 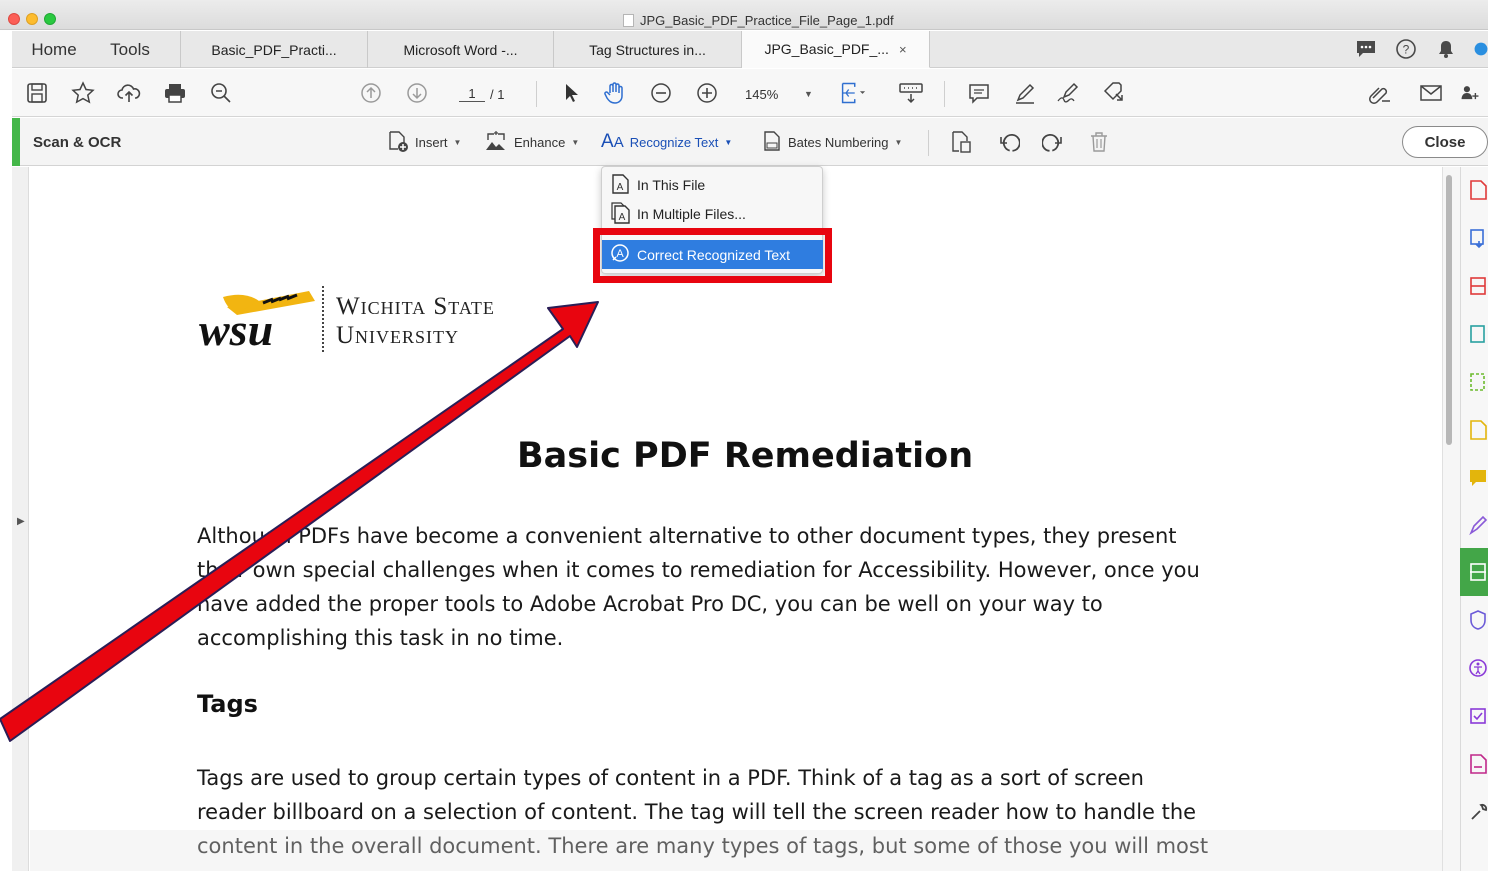 What do you see at coordinates (129, 93) in the screenshot?
I see `upload-cloud-icon` at bounding box center [129, 93].